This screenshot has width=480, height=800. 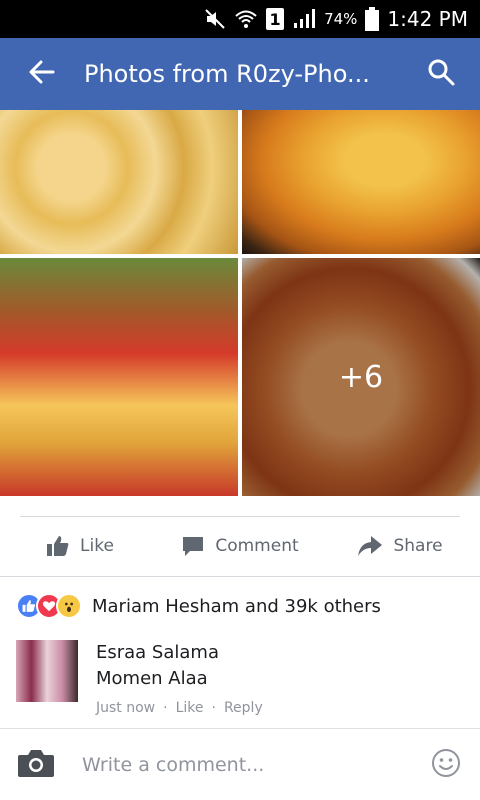 I want to click on camera-button, so click(x=36, y=764).